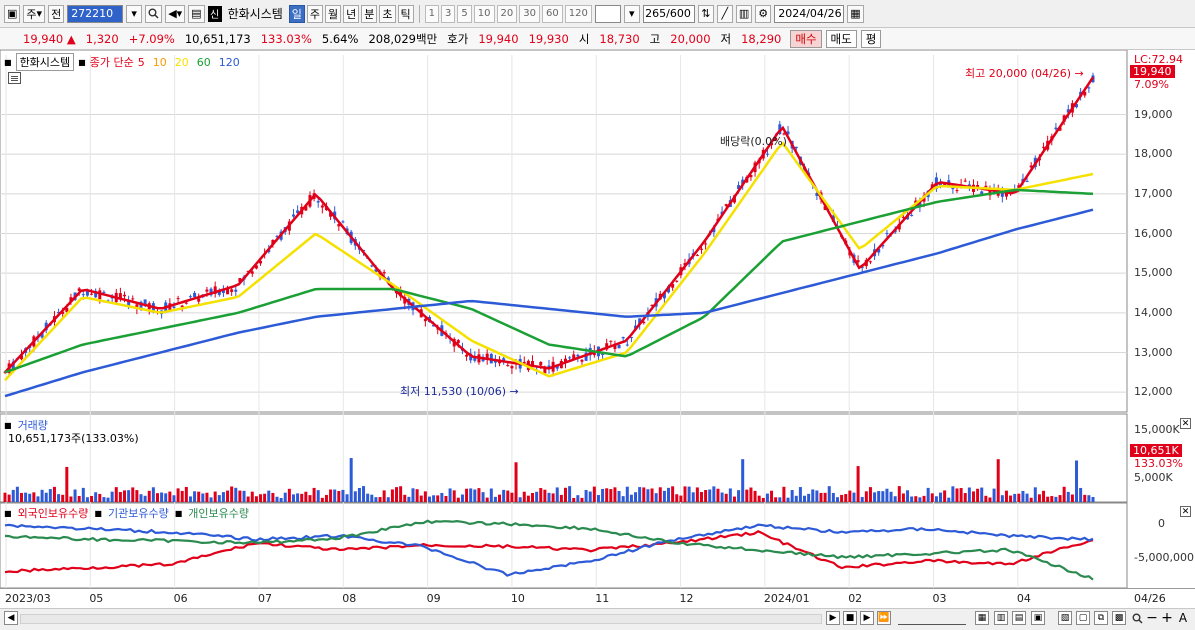  What do you see at coordinates (1158, 463) in the screenshot?
I see `volume-last-percent: 133.03%` at bounding box center [1158, 463].